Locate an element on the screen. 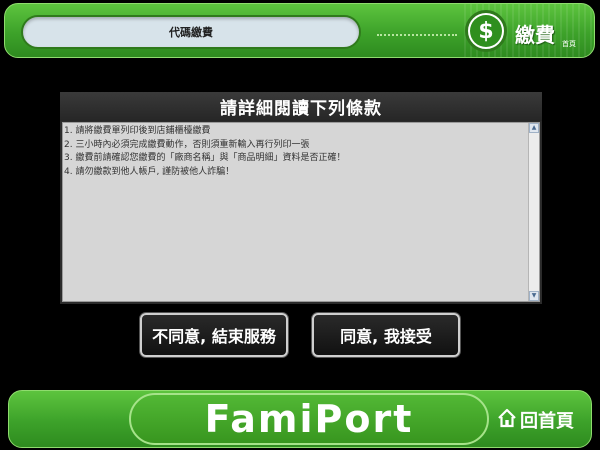  home-button-label: 回首頁 is located at coordinates (547, 421).